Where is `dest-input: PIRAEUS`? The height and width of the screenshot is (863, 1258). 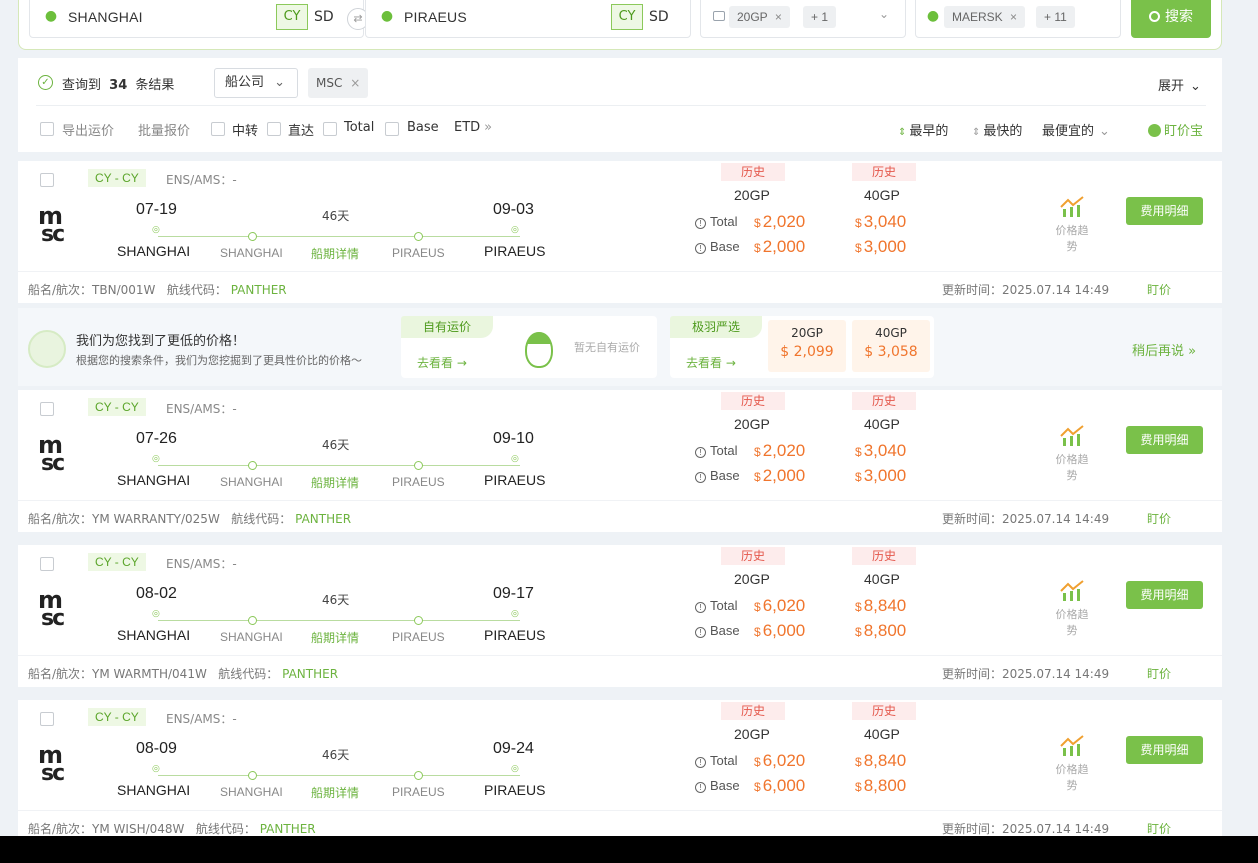 dest-input: PIRAEUS is located at coordinates (435, 17).